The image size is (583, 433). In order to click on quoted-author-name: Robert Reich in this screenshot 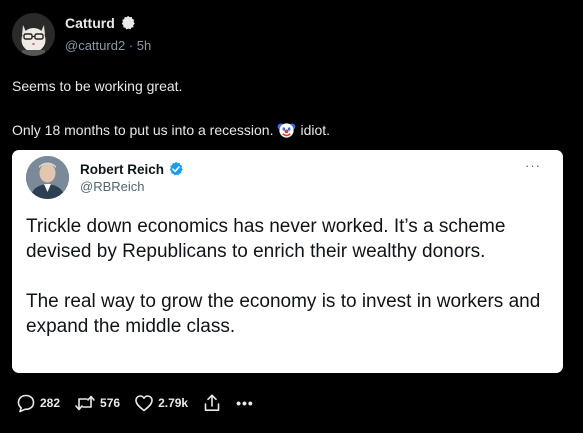, I will do `click(132, 169)`.